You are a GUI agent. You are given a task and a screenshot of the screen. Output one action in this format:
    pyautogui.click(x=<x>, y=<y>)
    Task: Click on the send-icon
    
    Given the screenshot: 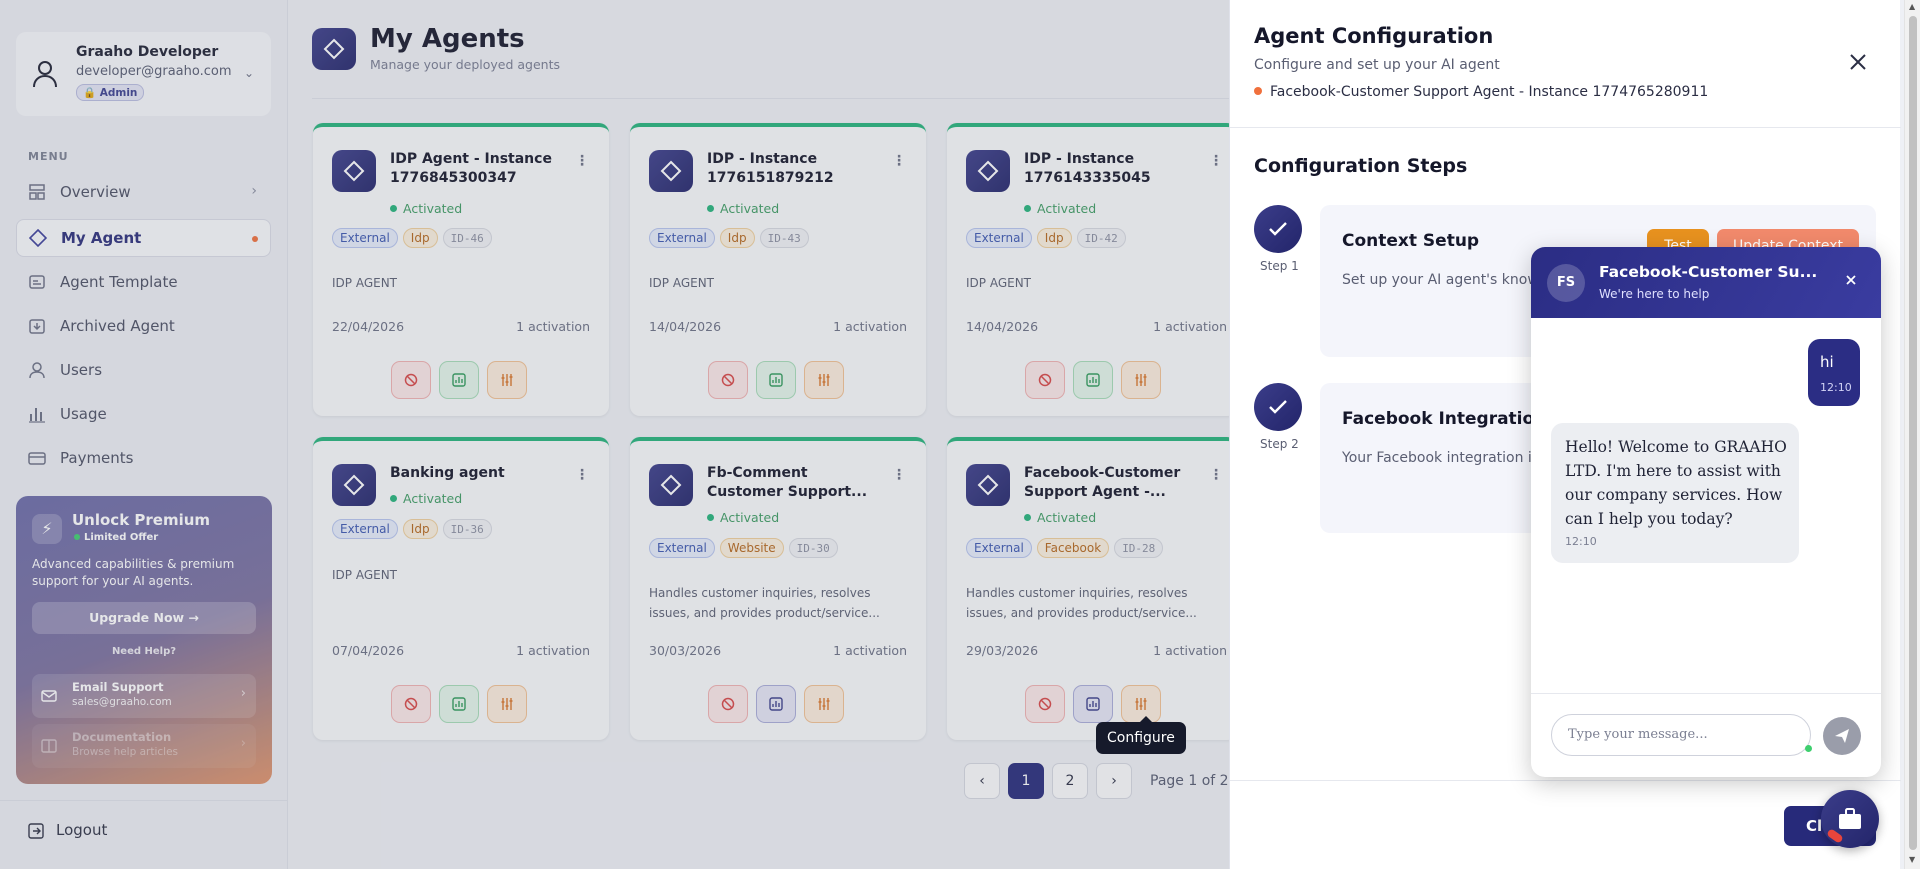 What is the action you would take?
    pyautogui.click(x=1842, y=736)
    